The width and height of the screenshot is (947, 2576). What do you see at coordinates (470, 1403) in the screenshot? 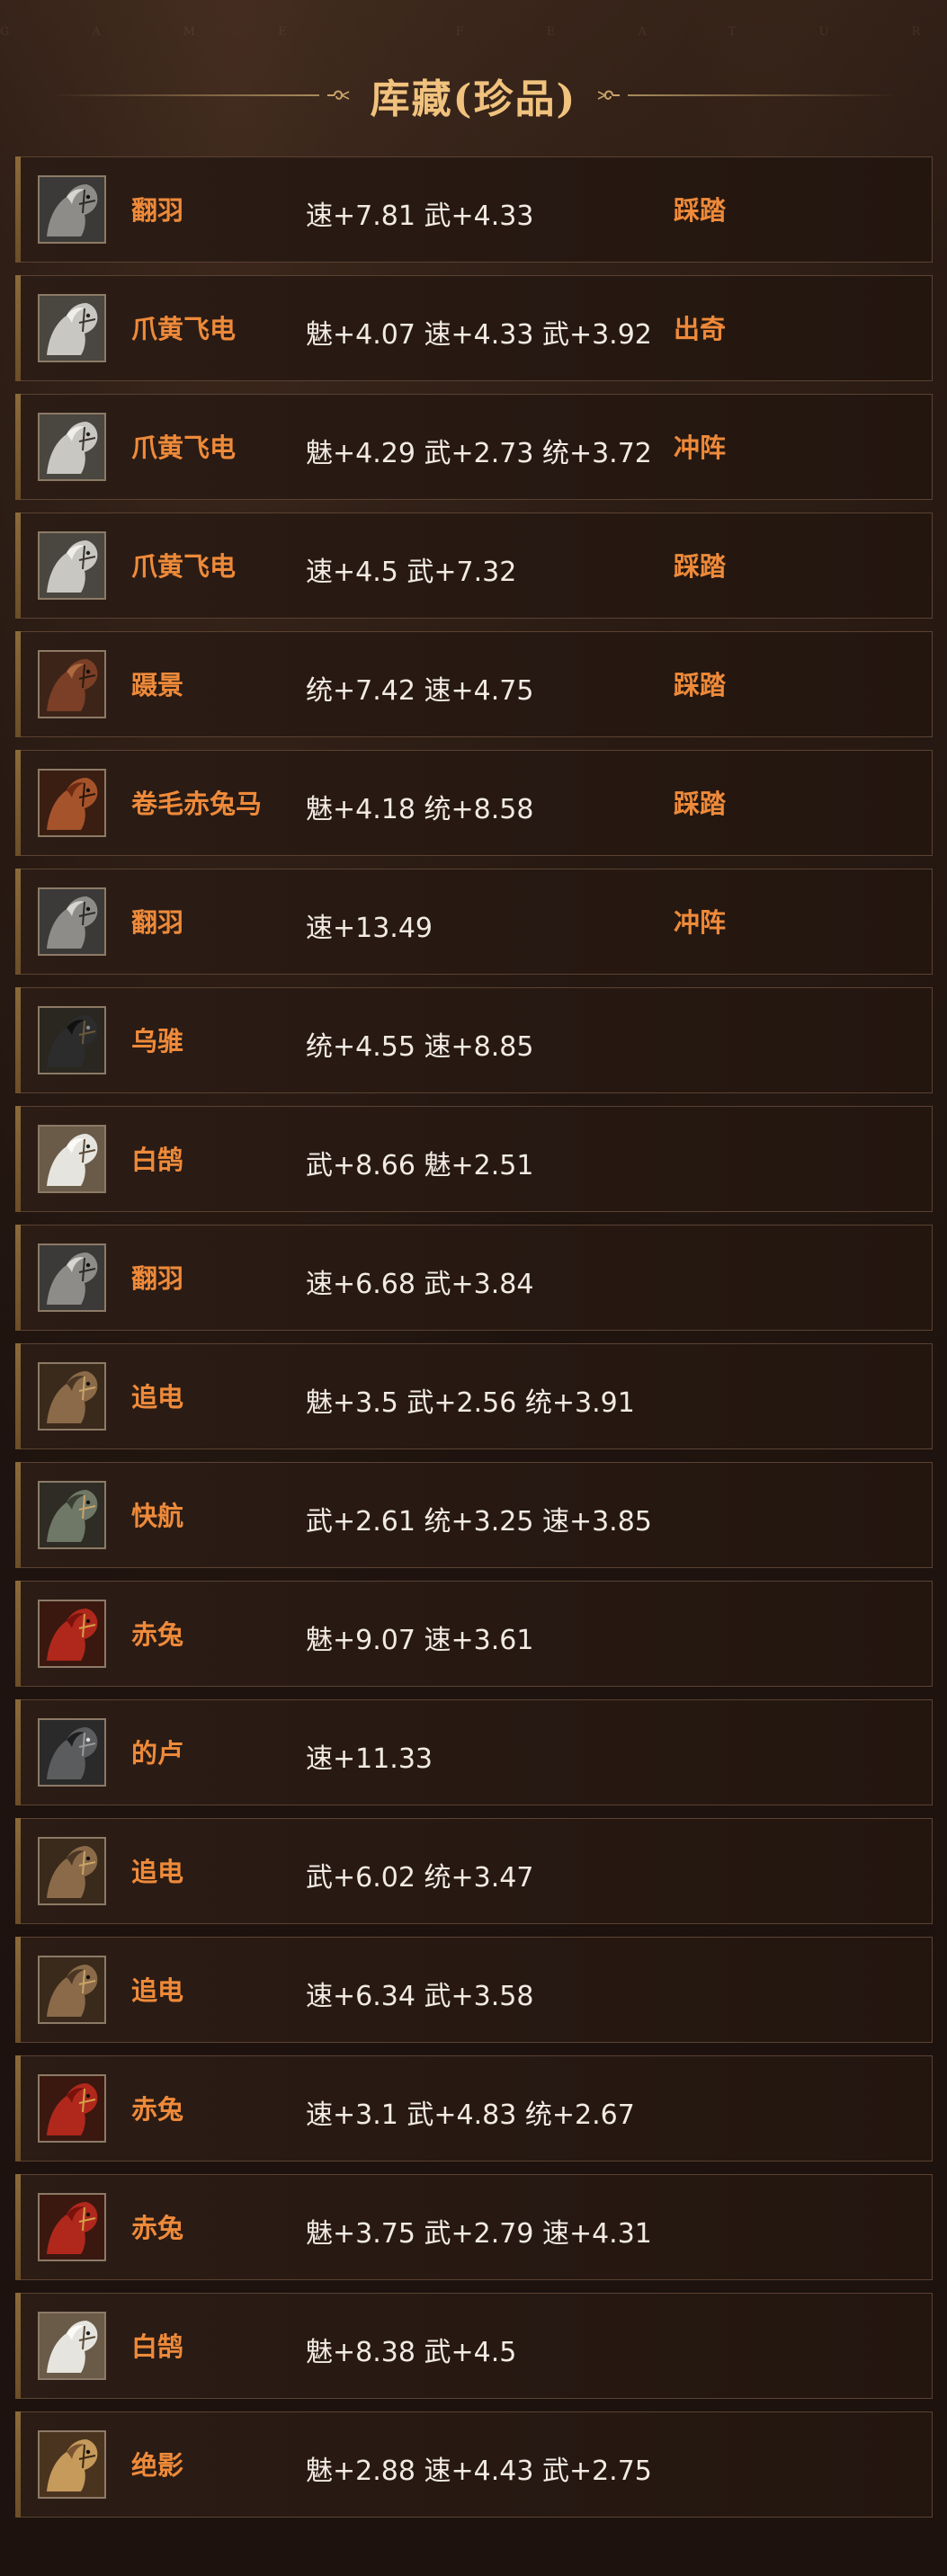
I see `horse-stats: 魅+3.5 武+2.56 统+3.91` at bounding box center [470, 1403].